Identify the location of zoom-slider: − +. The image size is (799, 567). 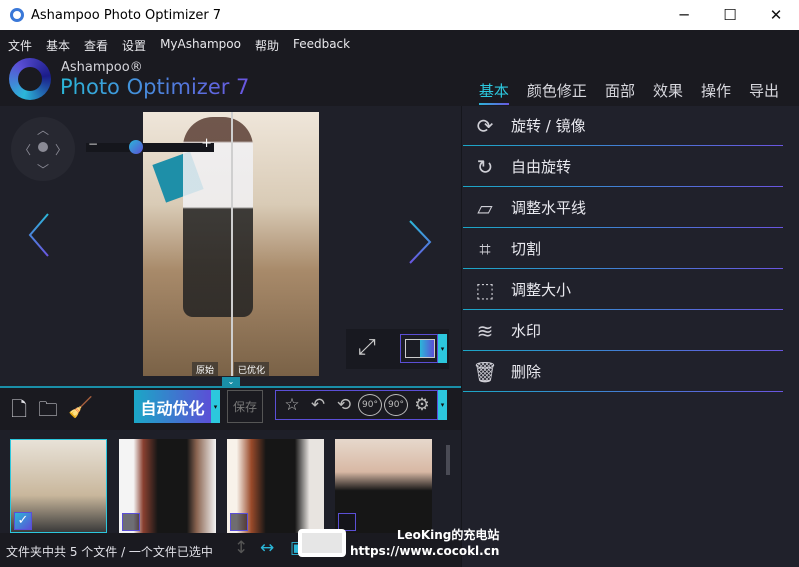
(150, 145).